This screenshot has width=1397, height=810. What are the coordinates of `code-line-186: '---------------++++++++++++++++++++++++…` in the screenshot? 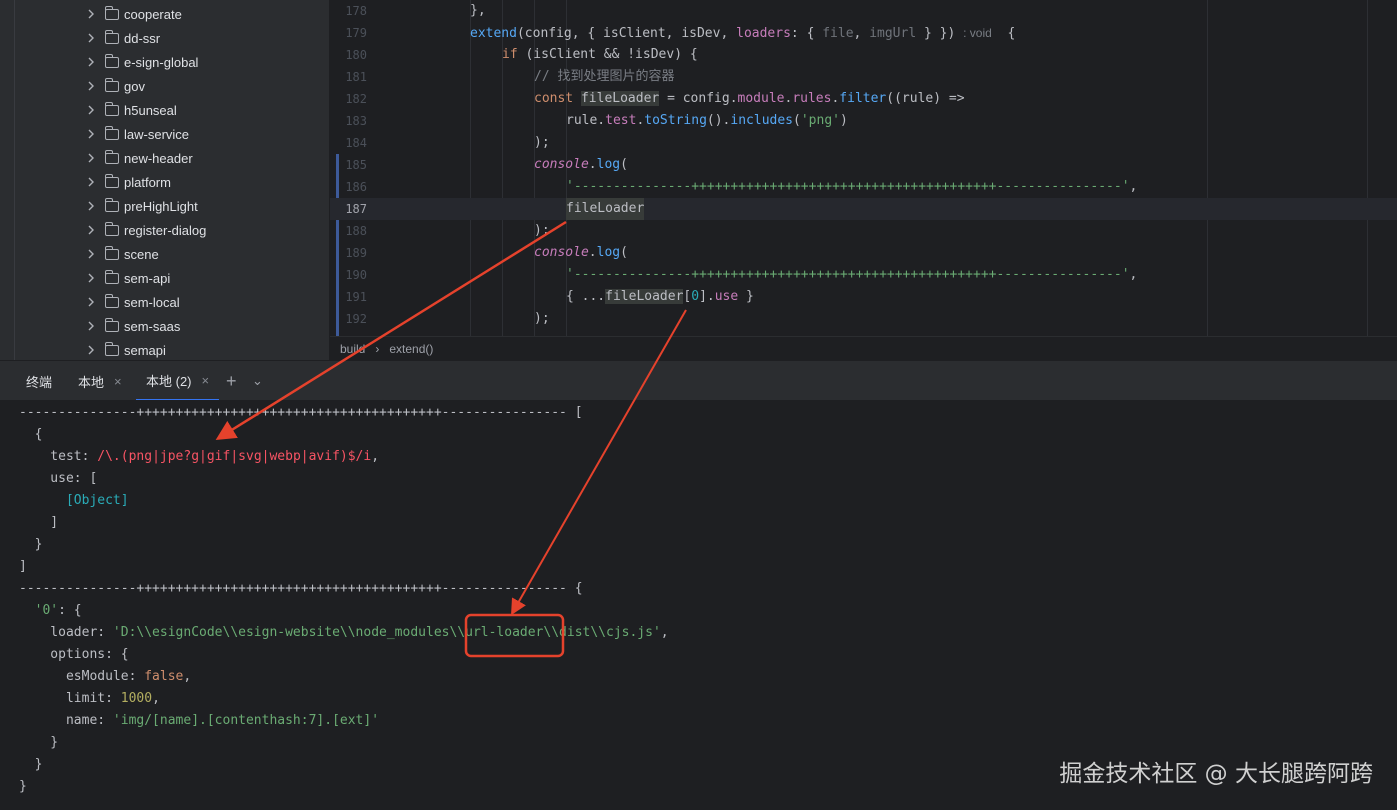 It's located at (851, 187).